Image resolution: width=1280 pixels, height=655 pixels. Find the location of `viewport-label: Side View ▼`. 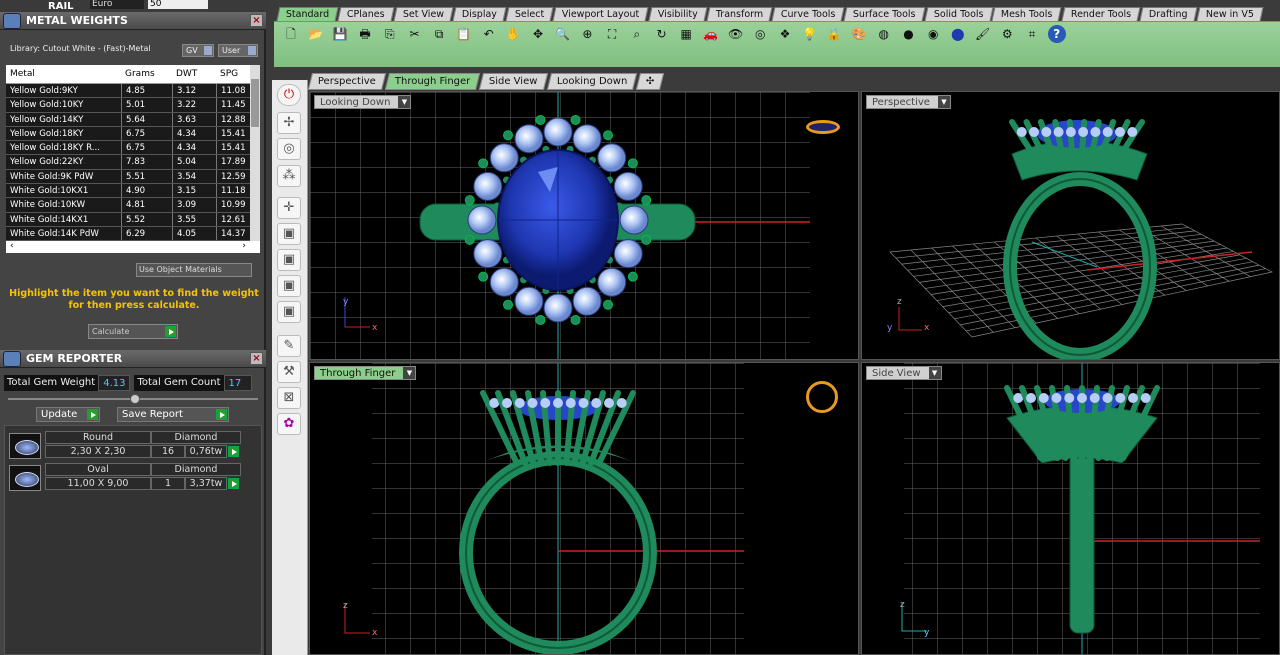

viewport-label: Side View ▼ is located at coordinates (904, 373).